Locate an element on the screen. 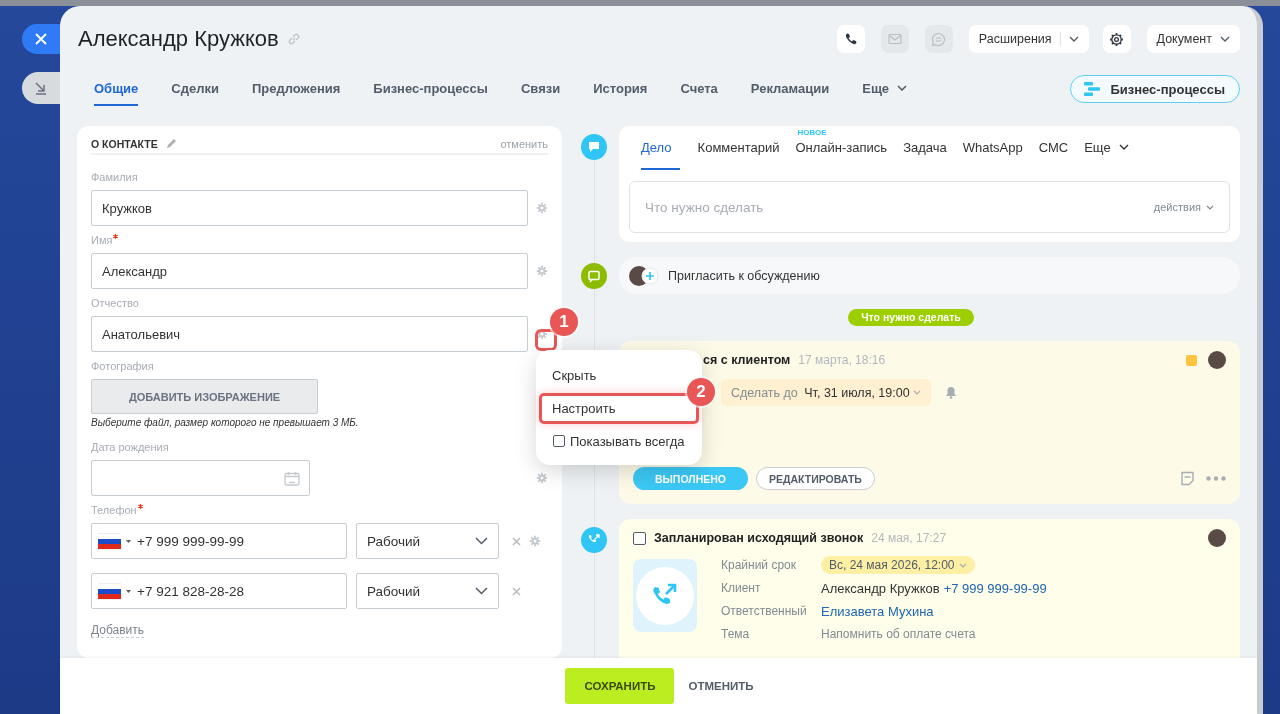 This screenshot has height=714, width=1280. minimize-button is located at coordinates (41, 88).